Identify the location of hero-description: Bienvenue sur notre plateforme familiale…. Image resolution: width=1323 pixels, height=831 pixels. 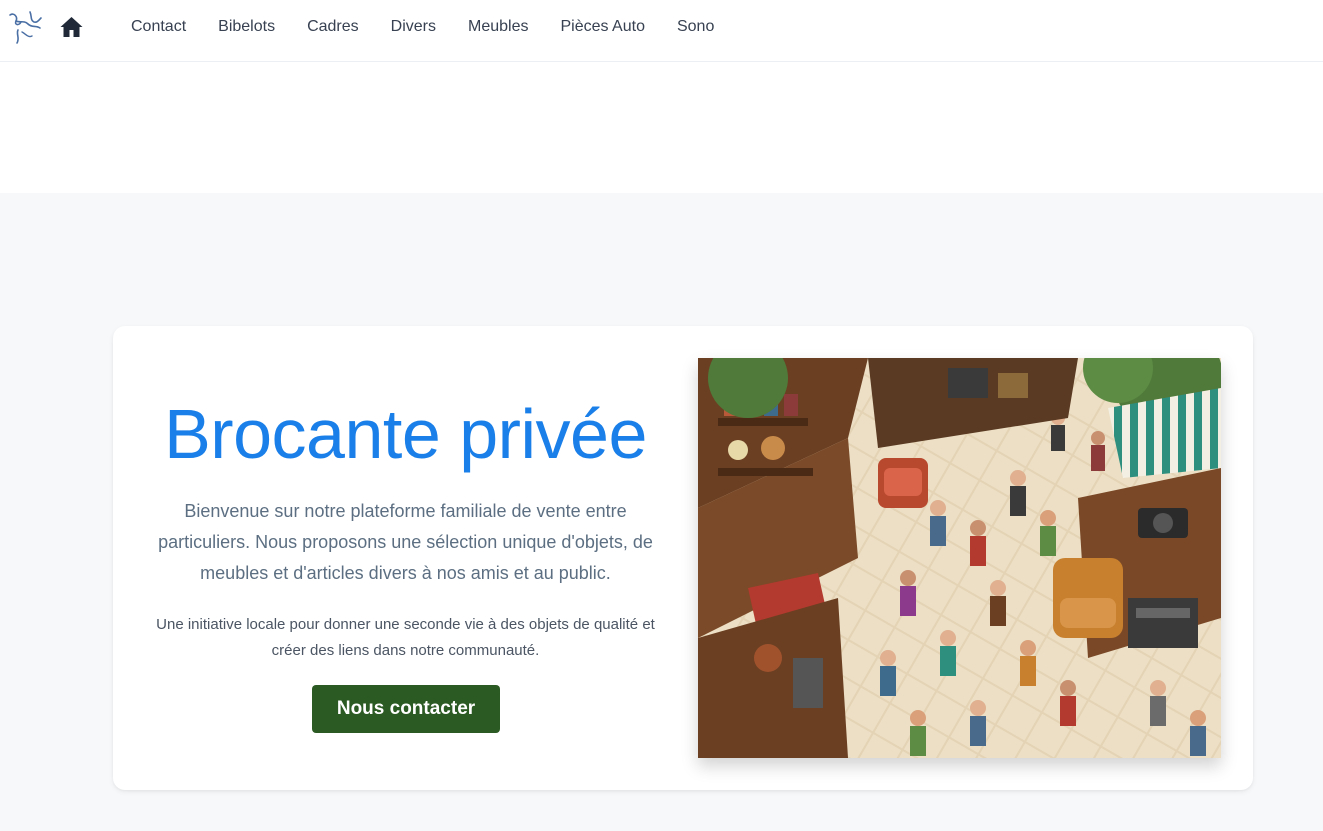
(405, 542).